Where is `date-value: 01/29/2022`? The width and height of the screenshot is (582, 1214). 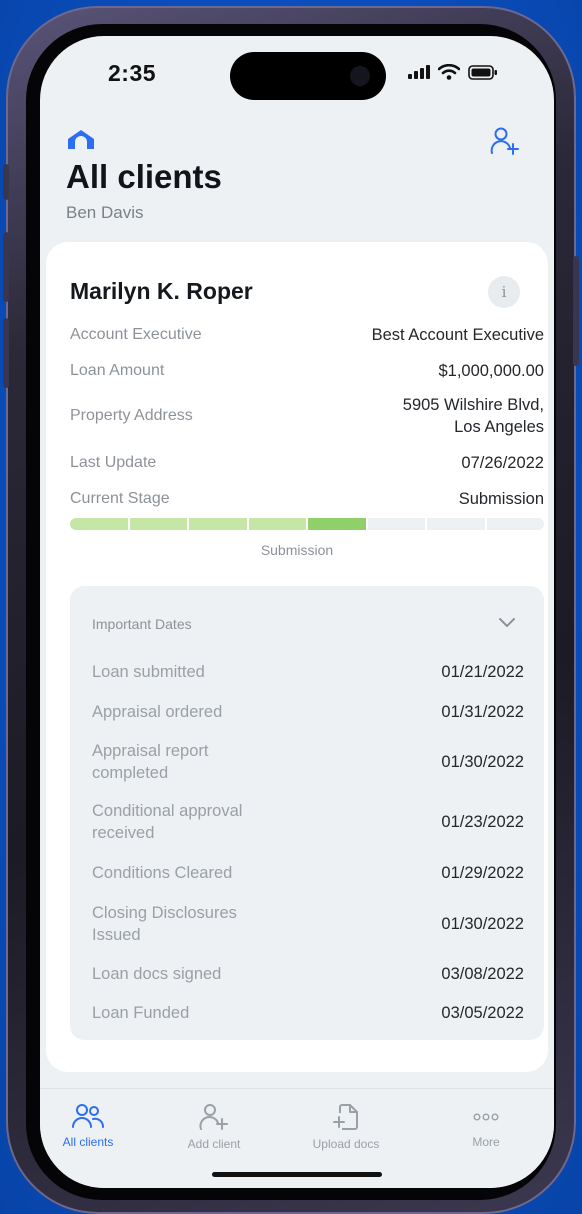 date-value: 01/29/2022 is located at coordinates (482, 872).